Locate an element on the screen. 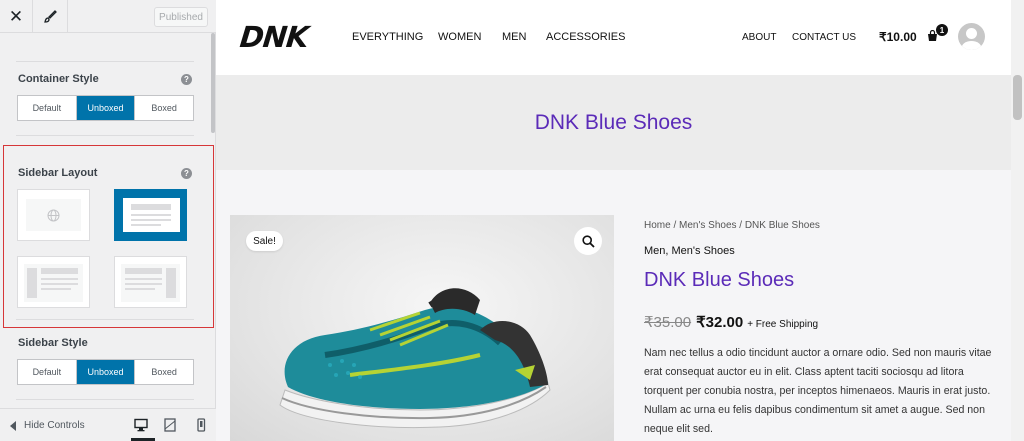  sale-price: ₹32.00 is located at coordinates (720, 322).